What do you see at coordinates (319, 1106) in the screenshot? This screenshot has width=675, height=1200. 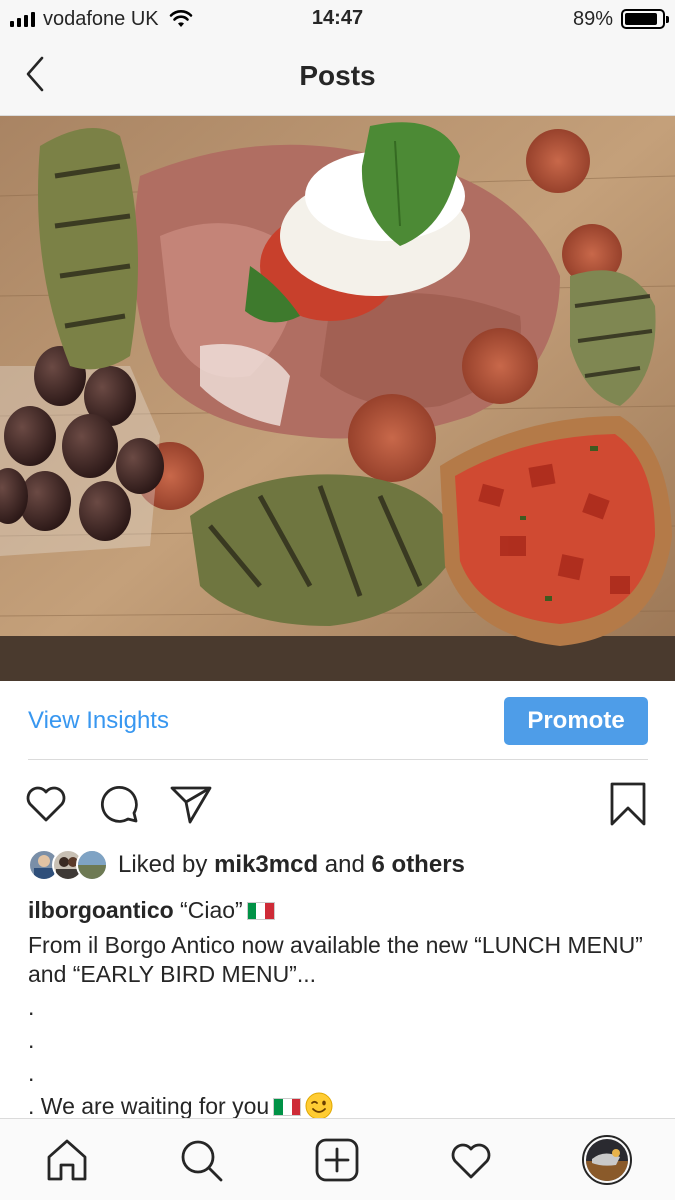 I see `wink-emoji-icon` at bounding box center [319, 1106].